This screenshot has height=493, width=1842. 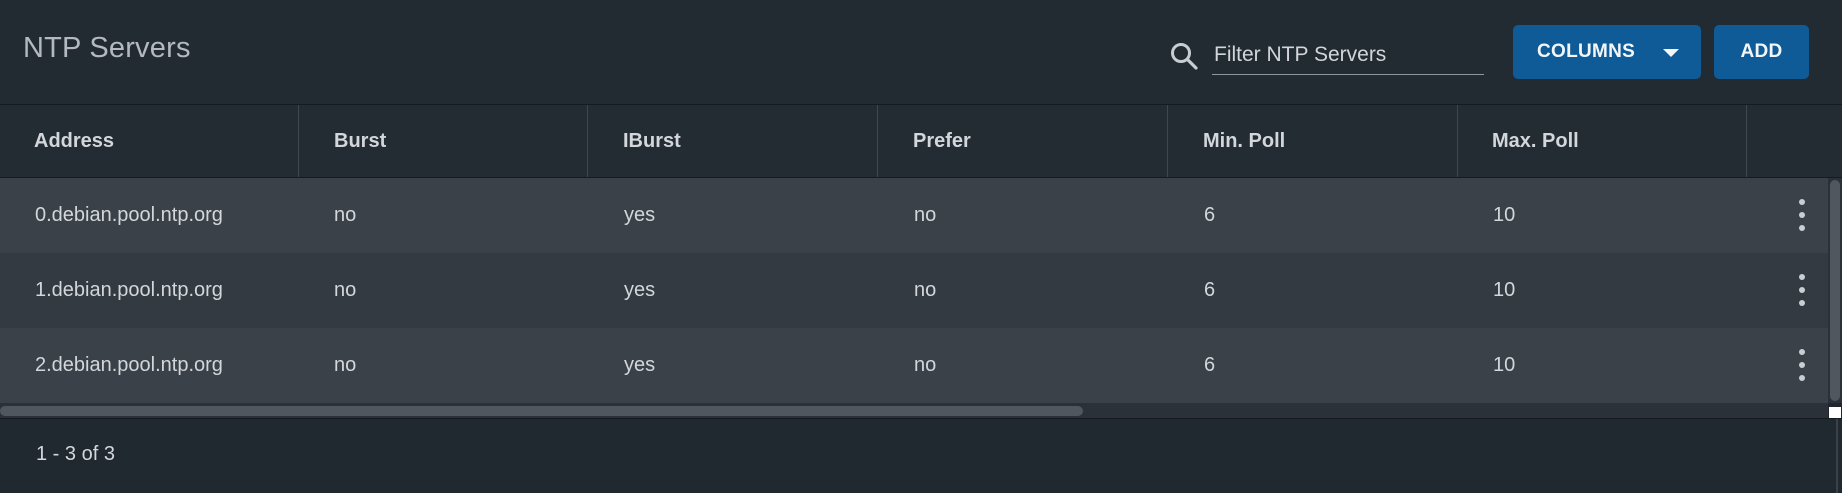 What do you see at coordinates (1535, 141) in the screenshot?
I see `column-header-max-poll: Max. Poll` at bounding box center [1535, 141].